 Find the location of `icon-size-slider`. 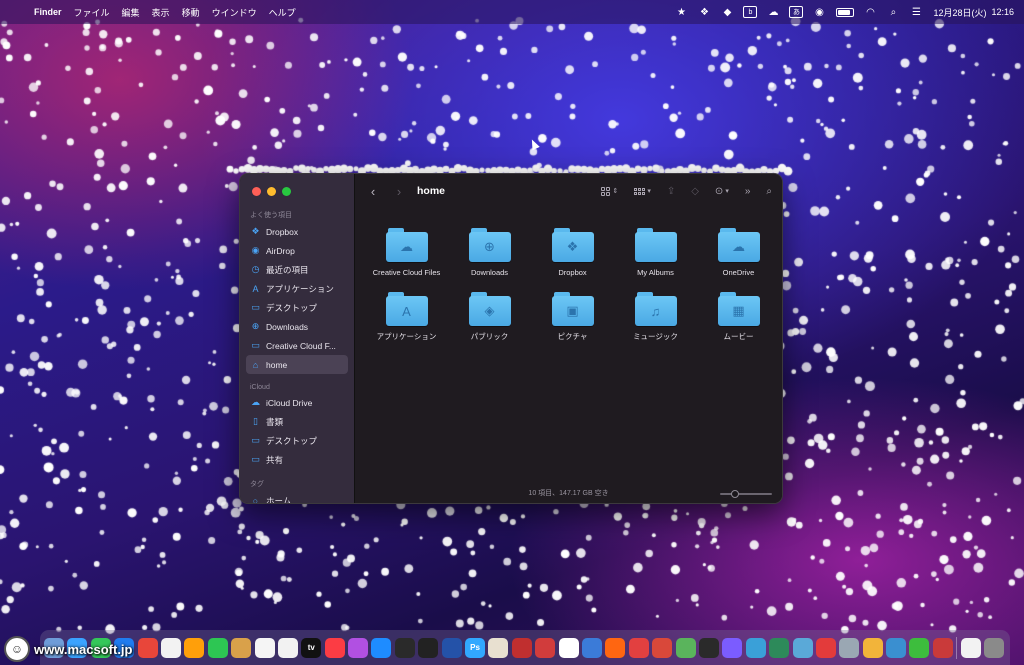

icon-size-slider is located at coordinates (746, 494).